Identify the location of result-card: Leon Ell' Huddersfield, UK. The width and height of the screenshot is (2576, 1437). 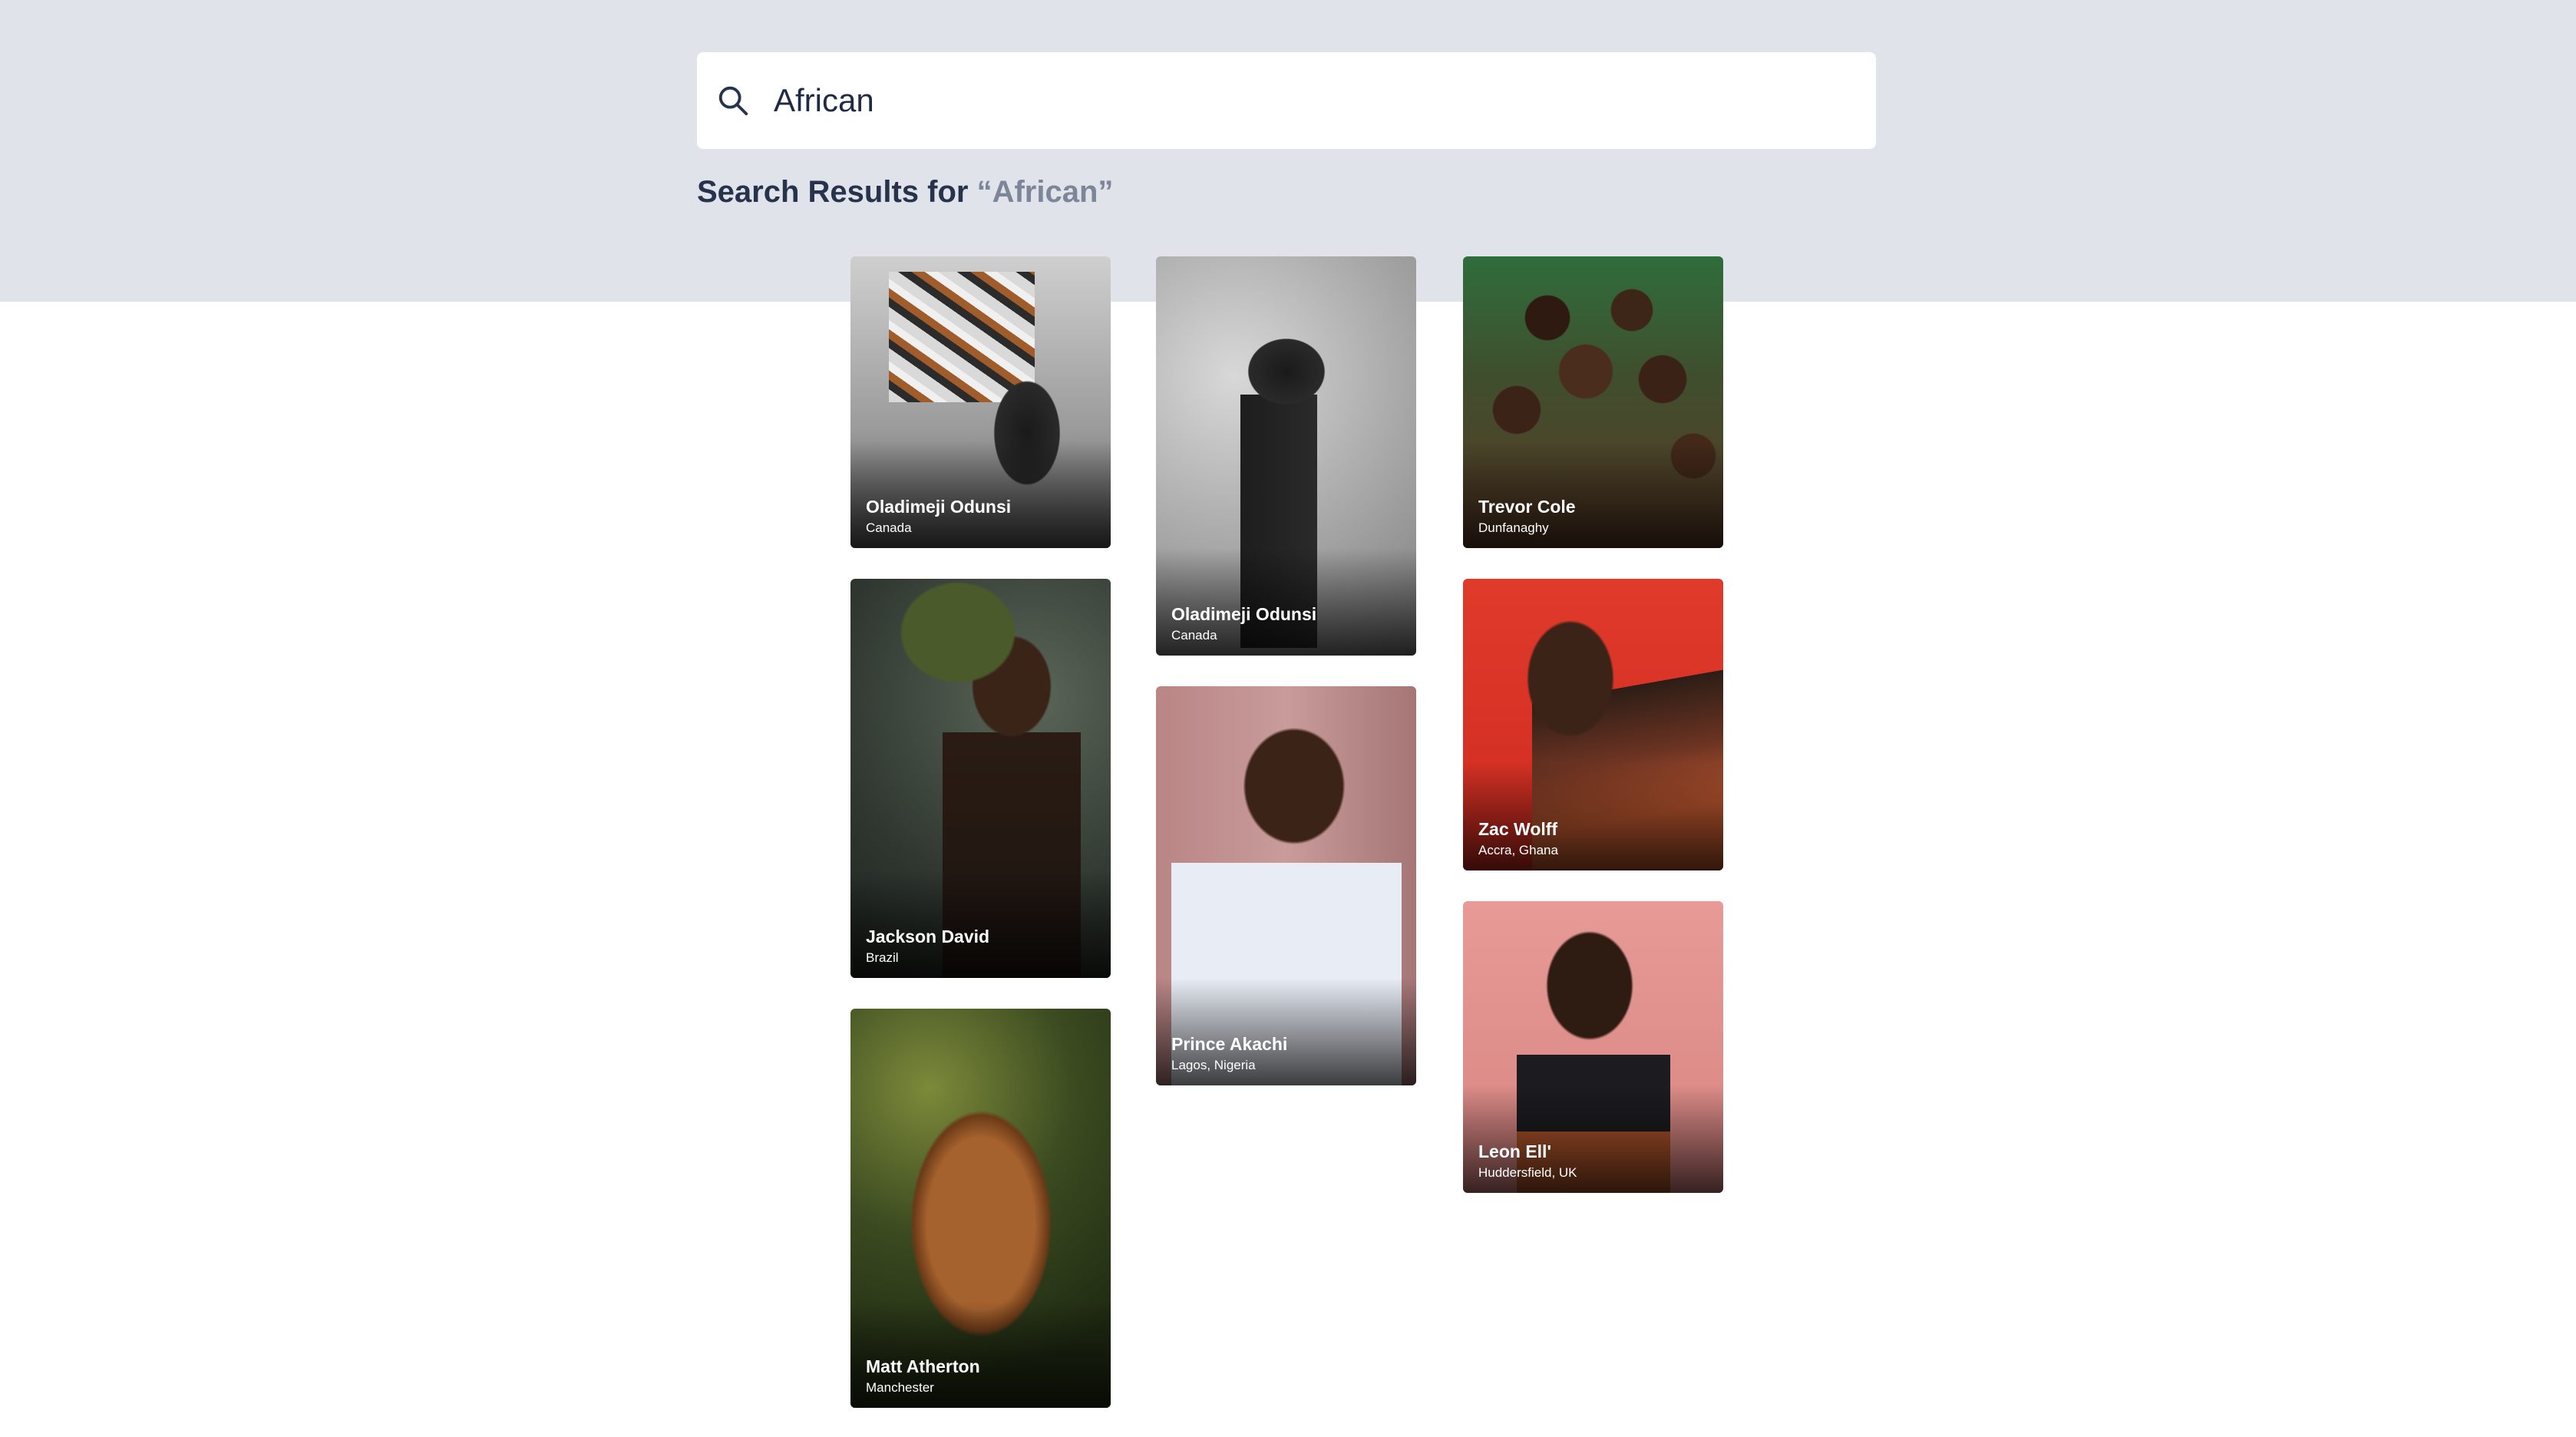
(1593, 1047).